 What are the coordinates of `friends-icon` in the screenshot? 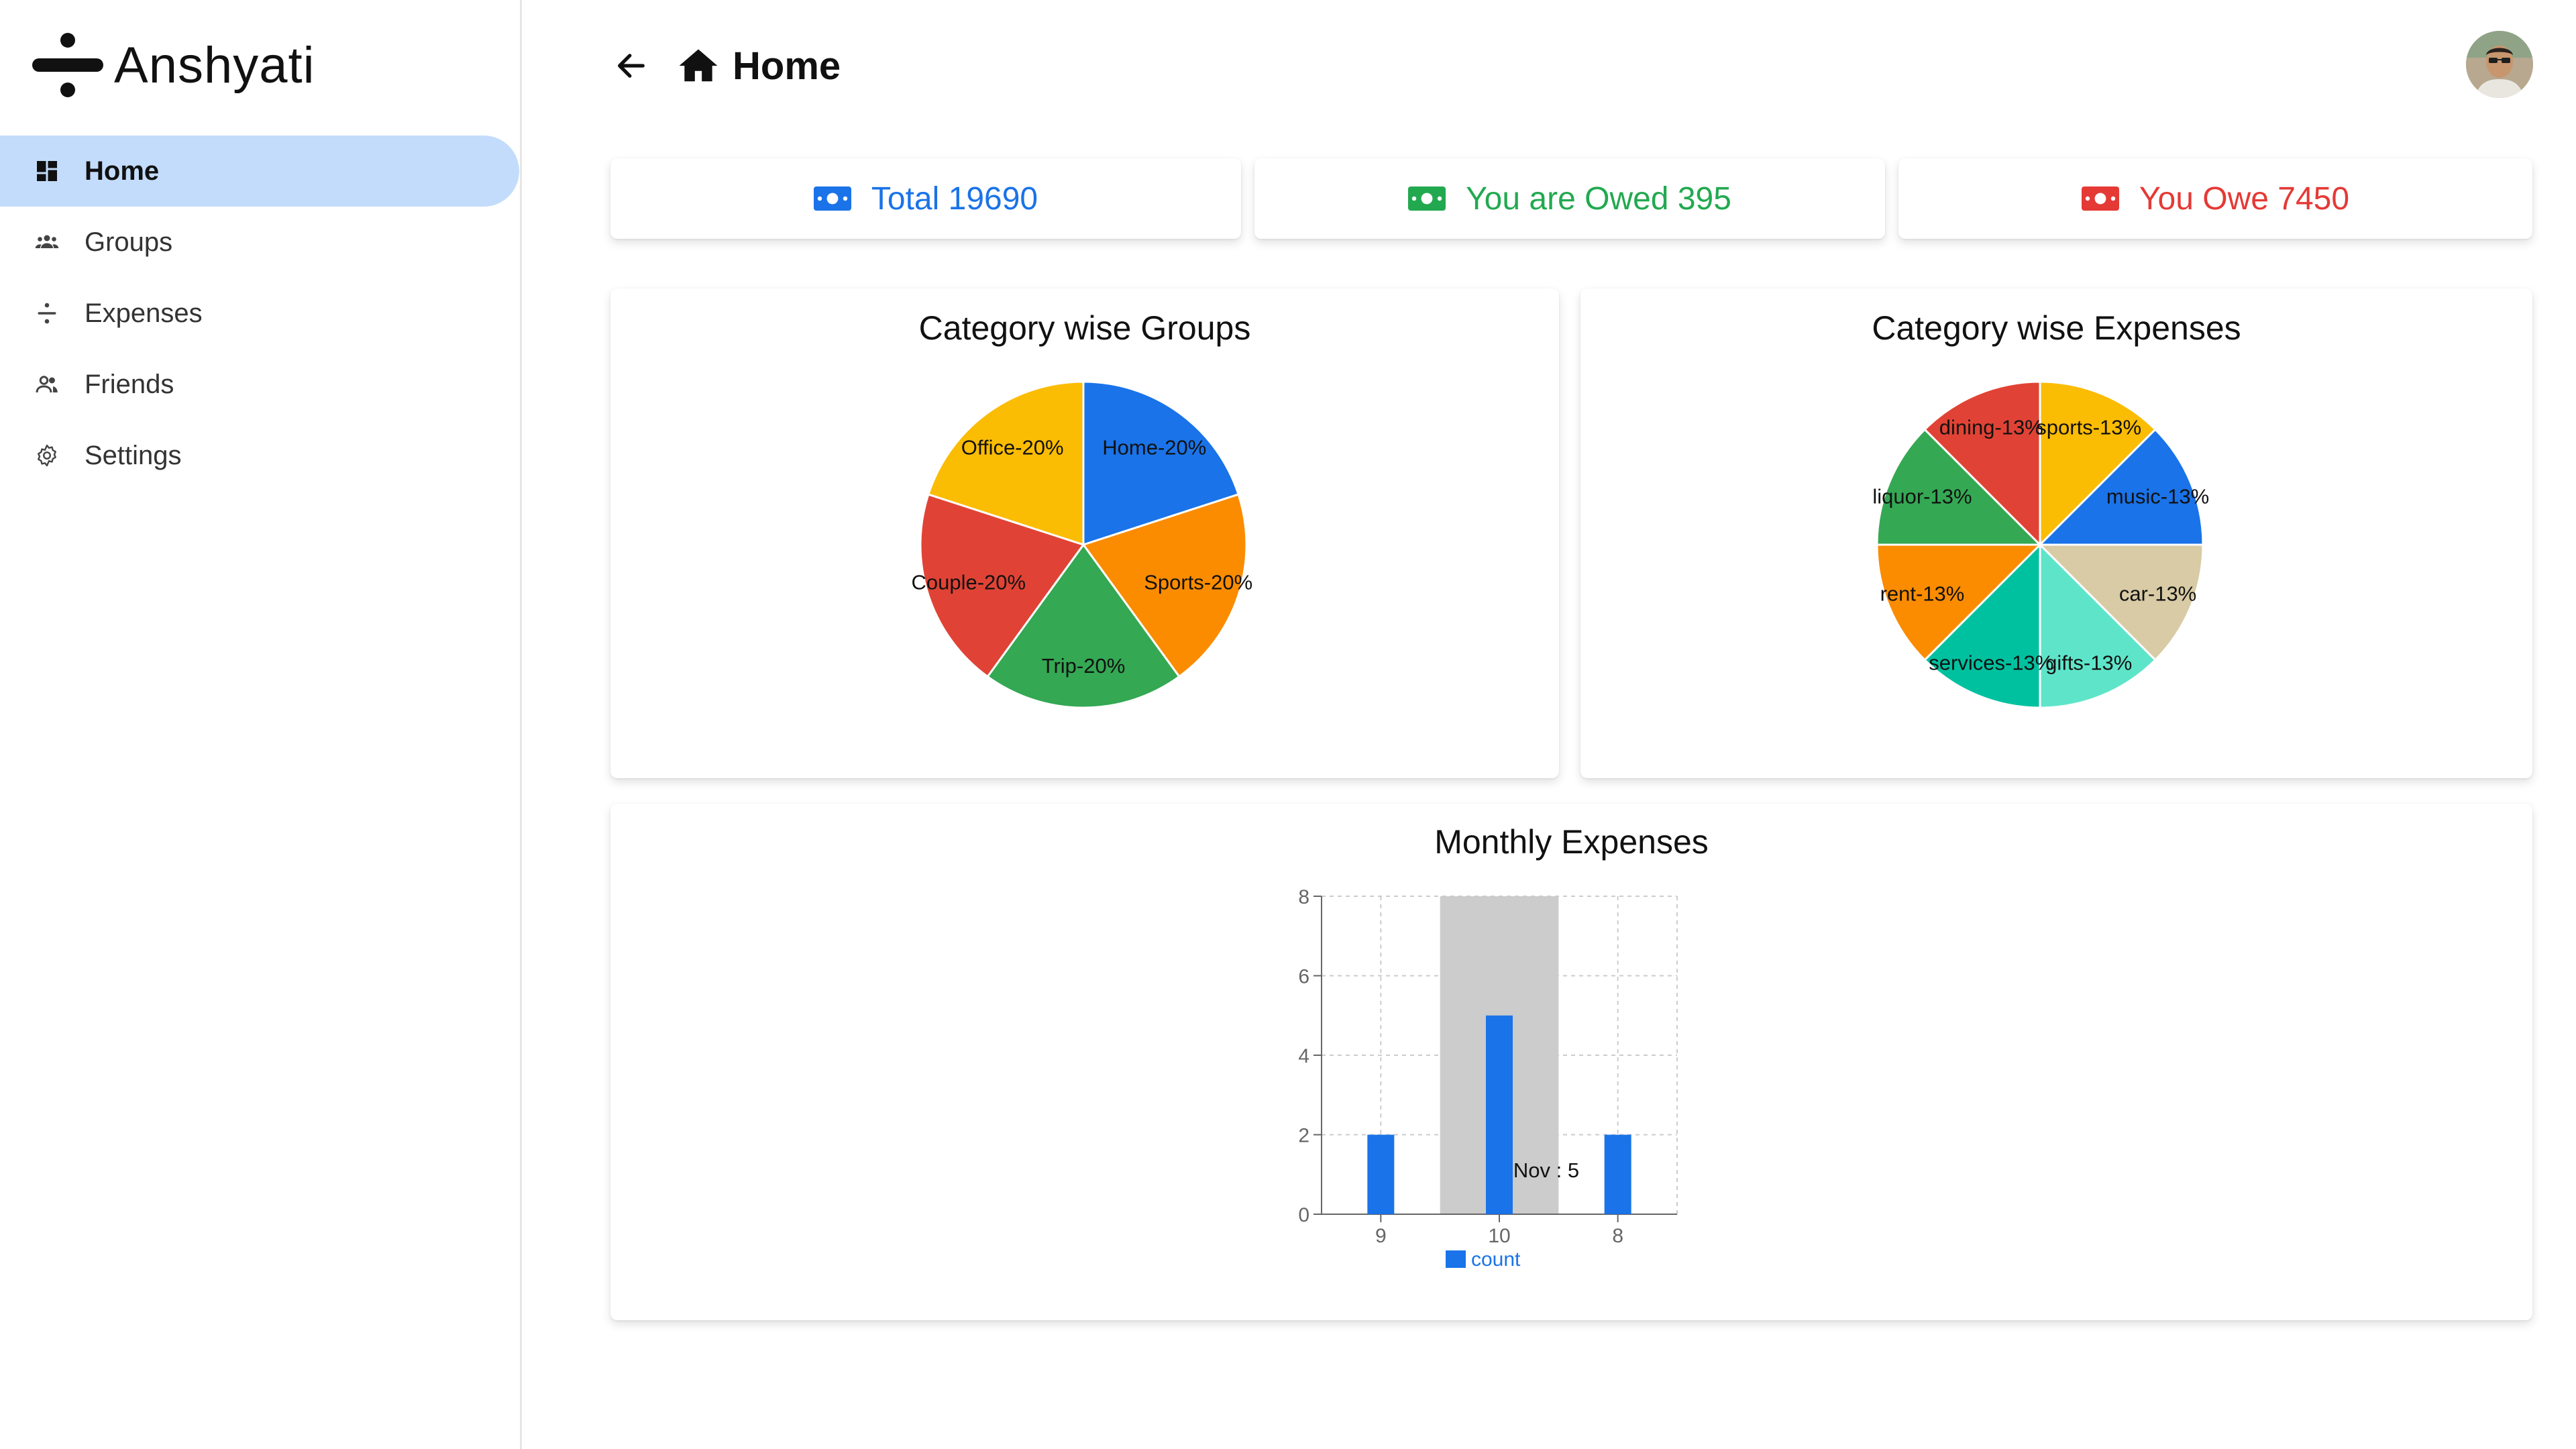 It's located at (47, 384).